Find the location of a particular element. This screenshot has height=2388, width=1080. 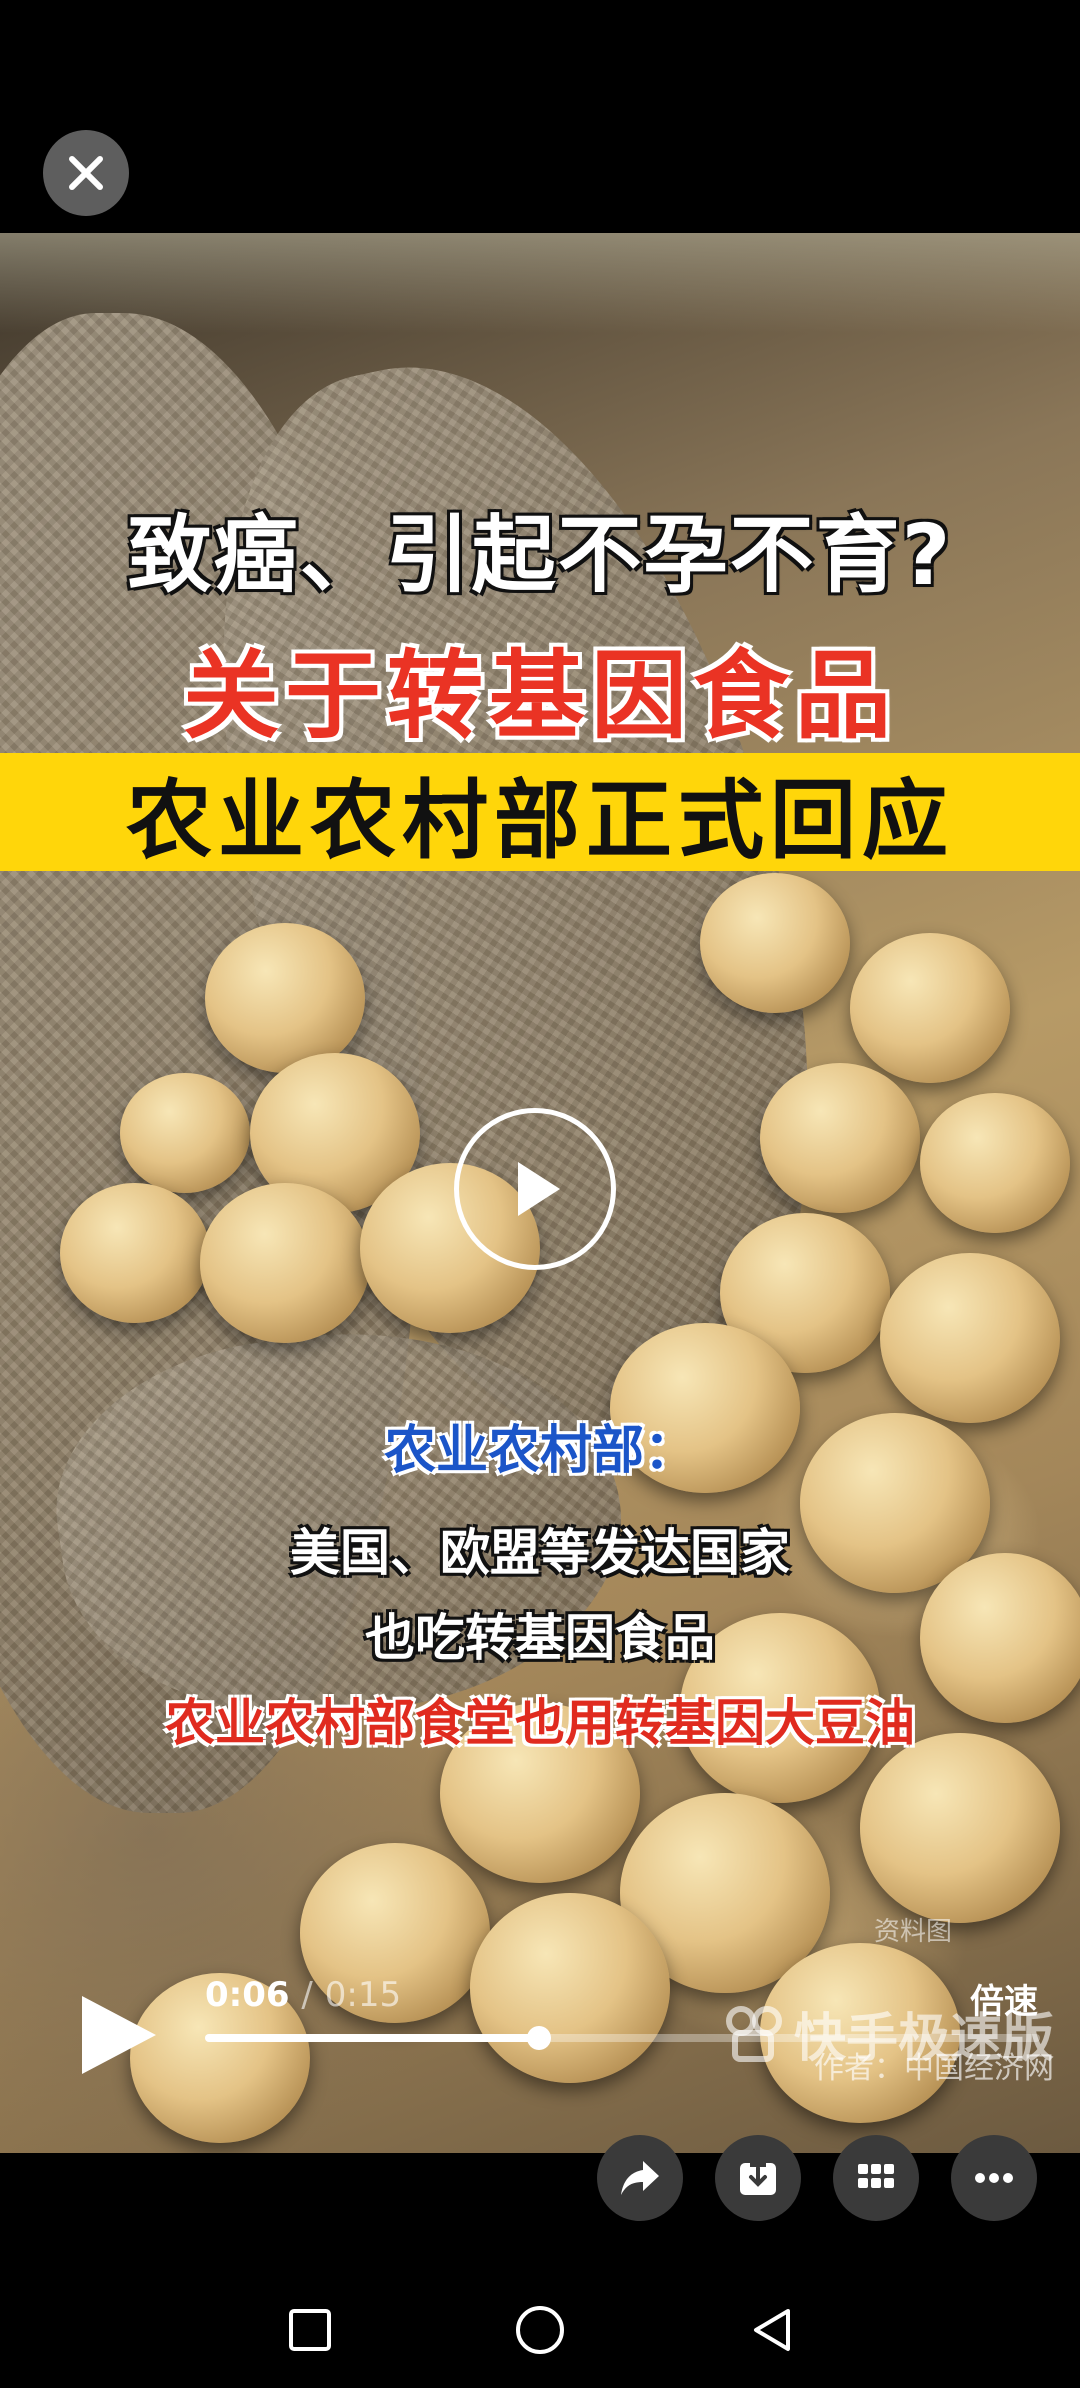

back-triangle-icon is located at coordinates (772, 2330).